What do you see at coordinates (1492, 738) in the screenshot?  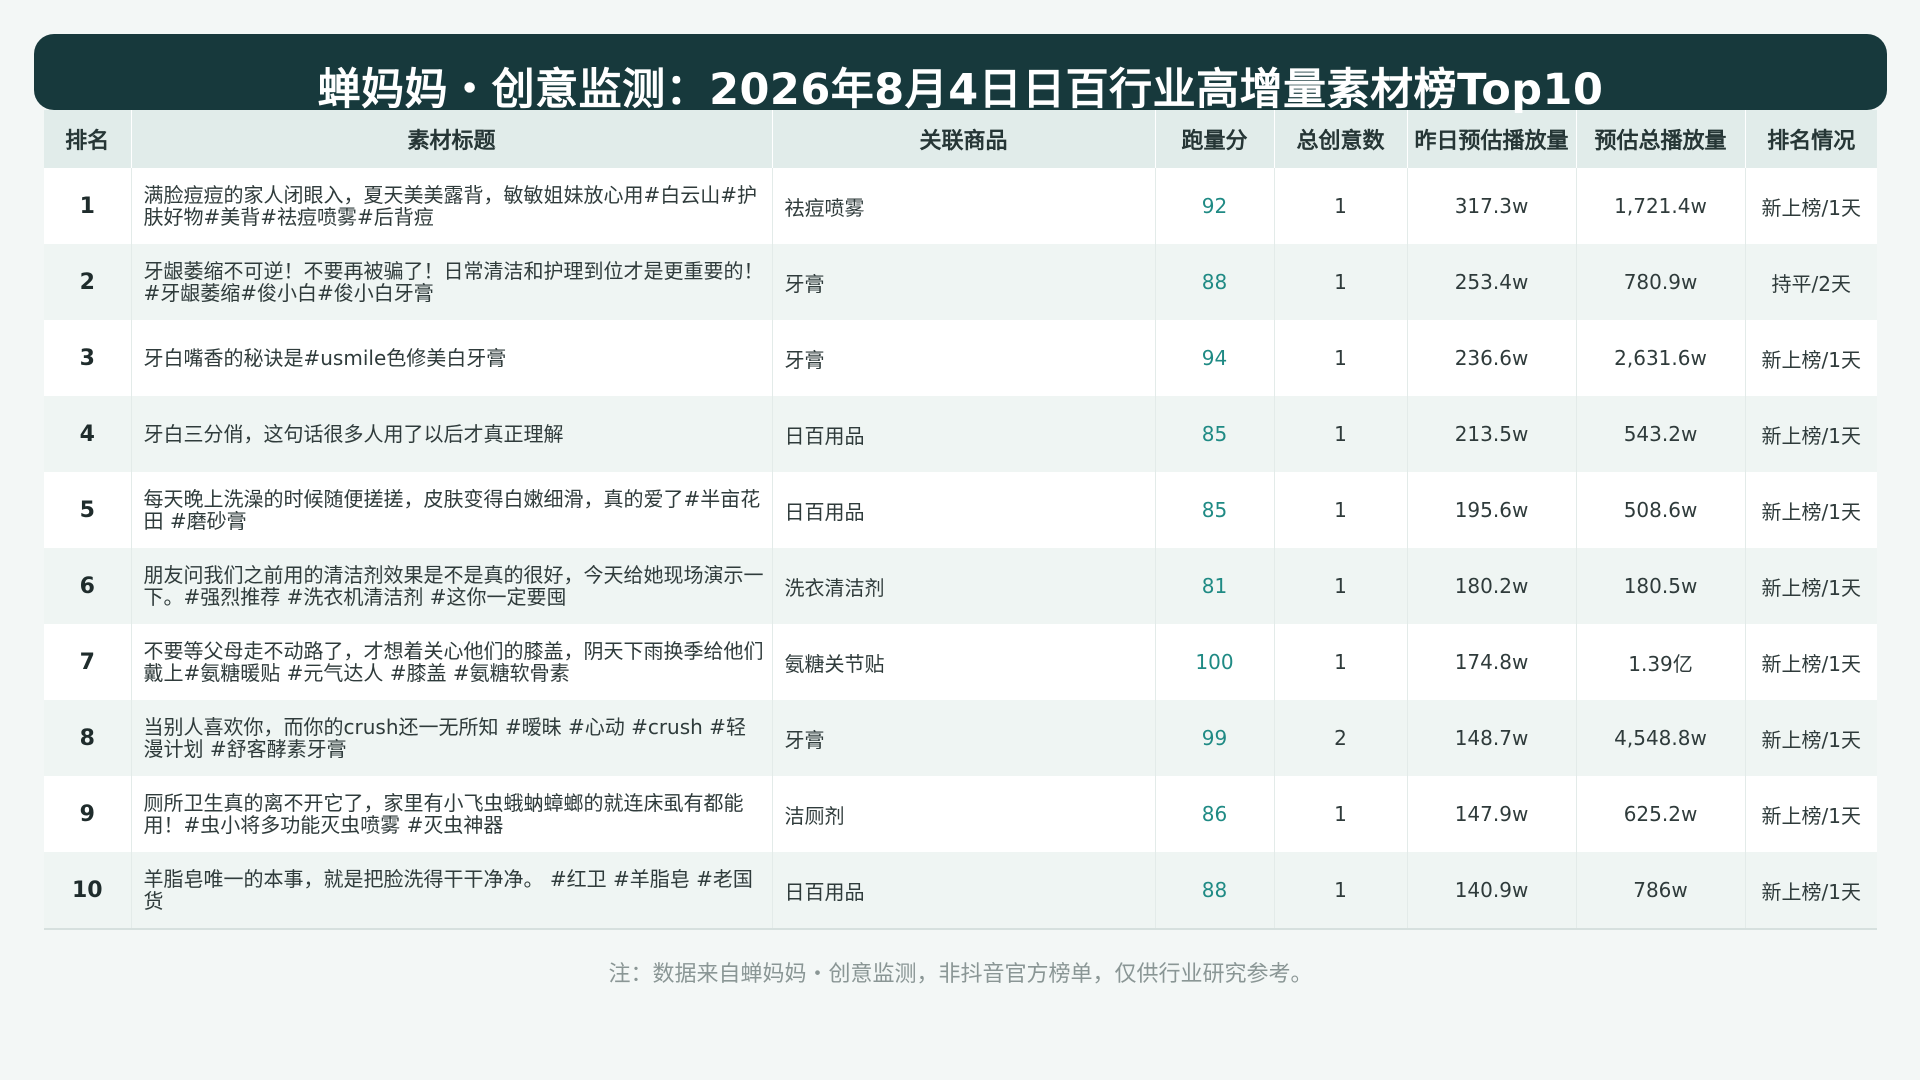 I see `cell-yesterday-plays: 148.7w` at bounding box center [1492, 738].